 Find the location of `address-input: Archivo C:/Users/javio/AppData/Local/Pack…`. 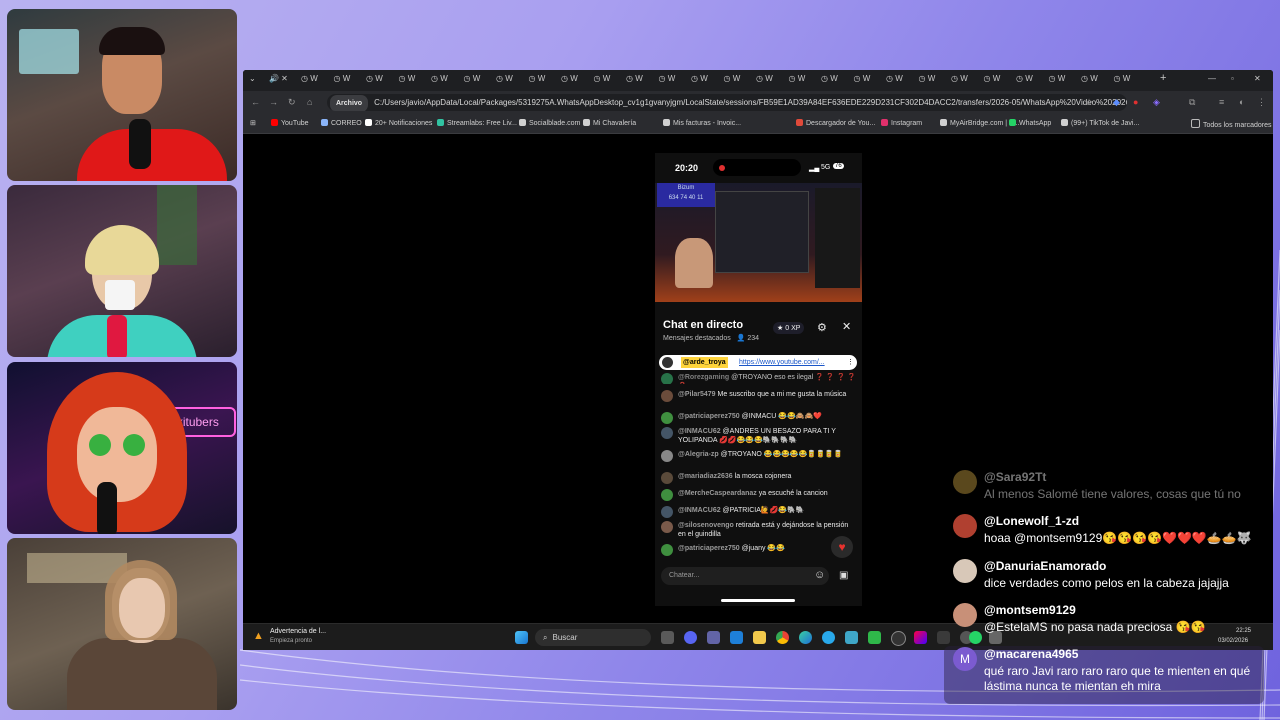

address-input: Archivo C:/Users/javio/AppData/Local/Pack… is located at coordinates (727, 102).